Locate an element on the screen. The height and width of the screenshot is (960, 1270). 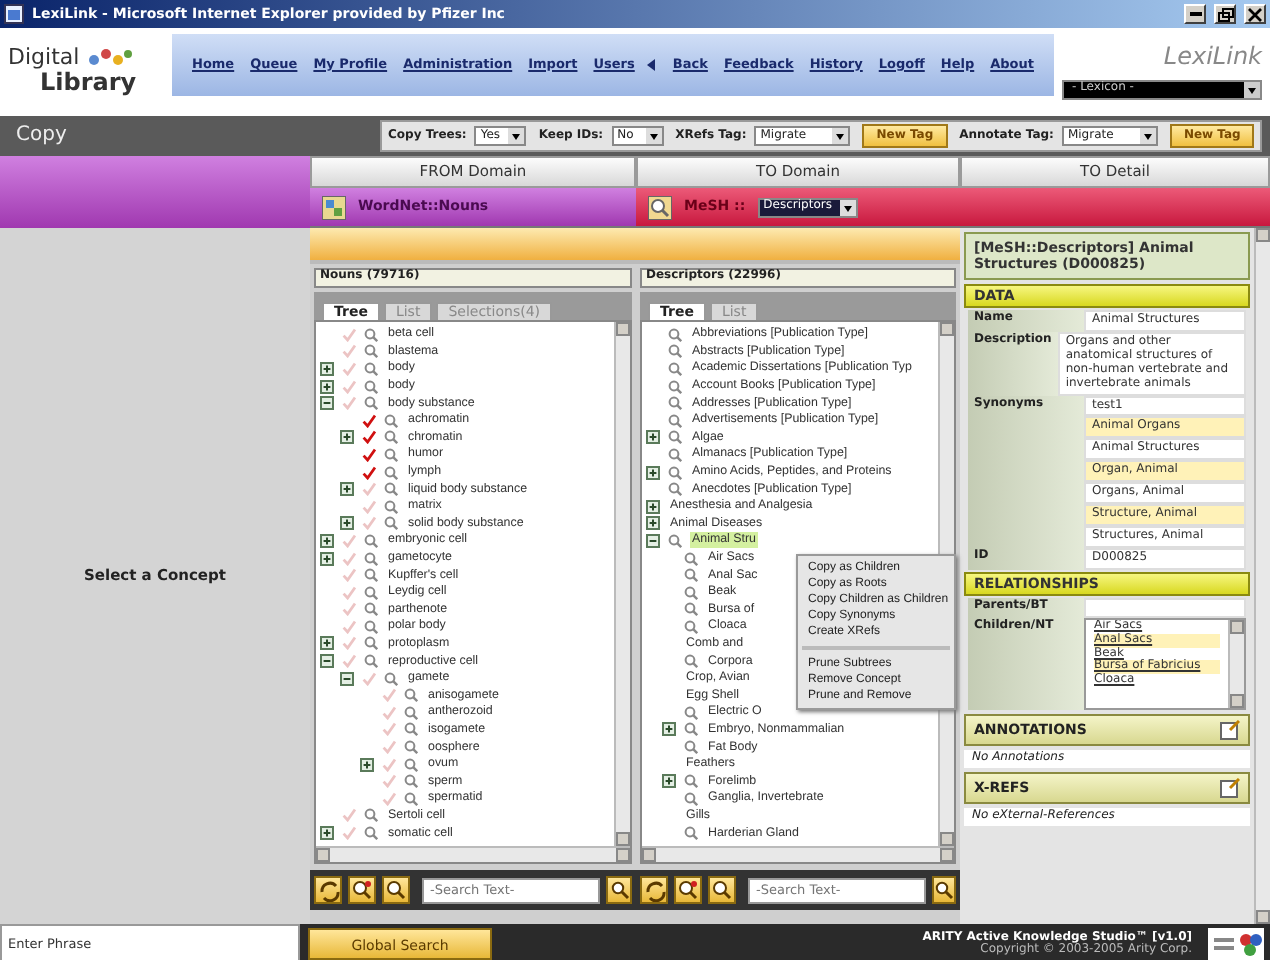
page-title: Copy is located at coordinates (41, 136).